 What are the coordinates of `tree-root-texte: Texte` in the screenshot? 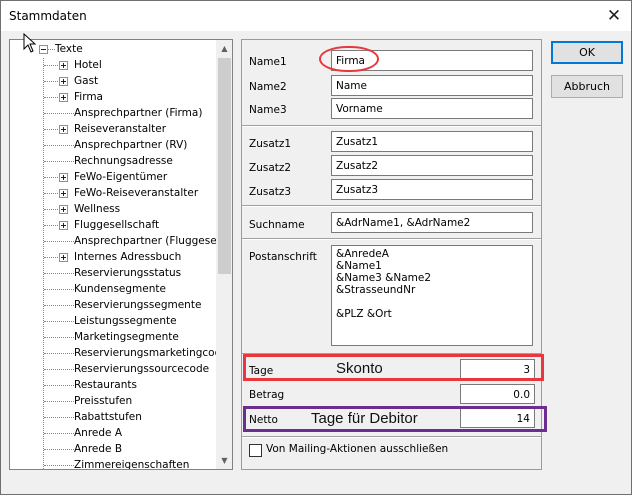 It's located at (69, 49).